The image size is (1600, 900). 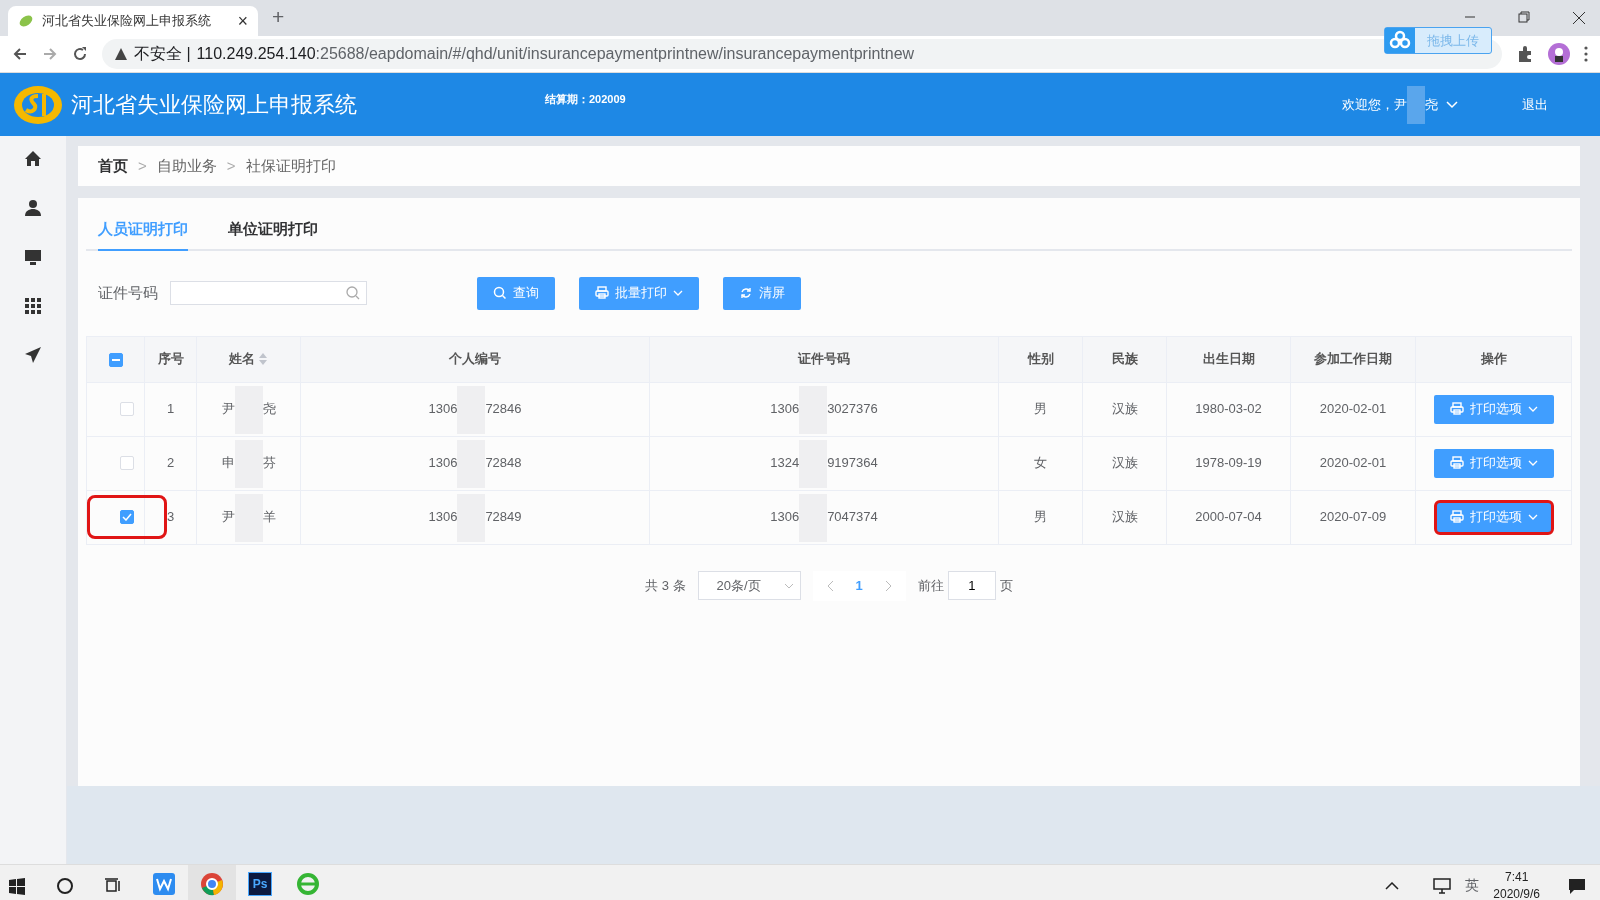 I want to click on table-cell: 72846, so click(x=503, y=409).